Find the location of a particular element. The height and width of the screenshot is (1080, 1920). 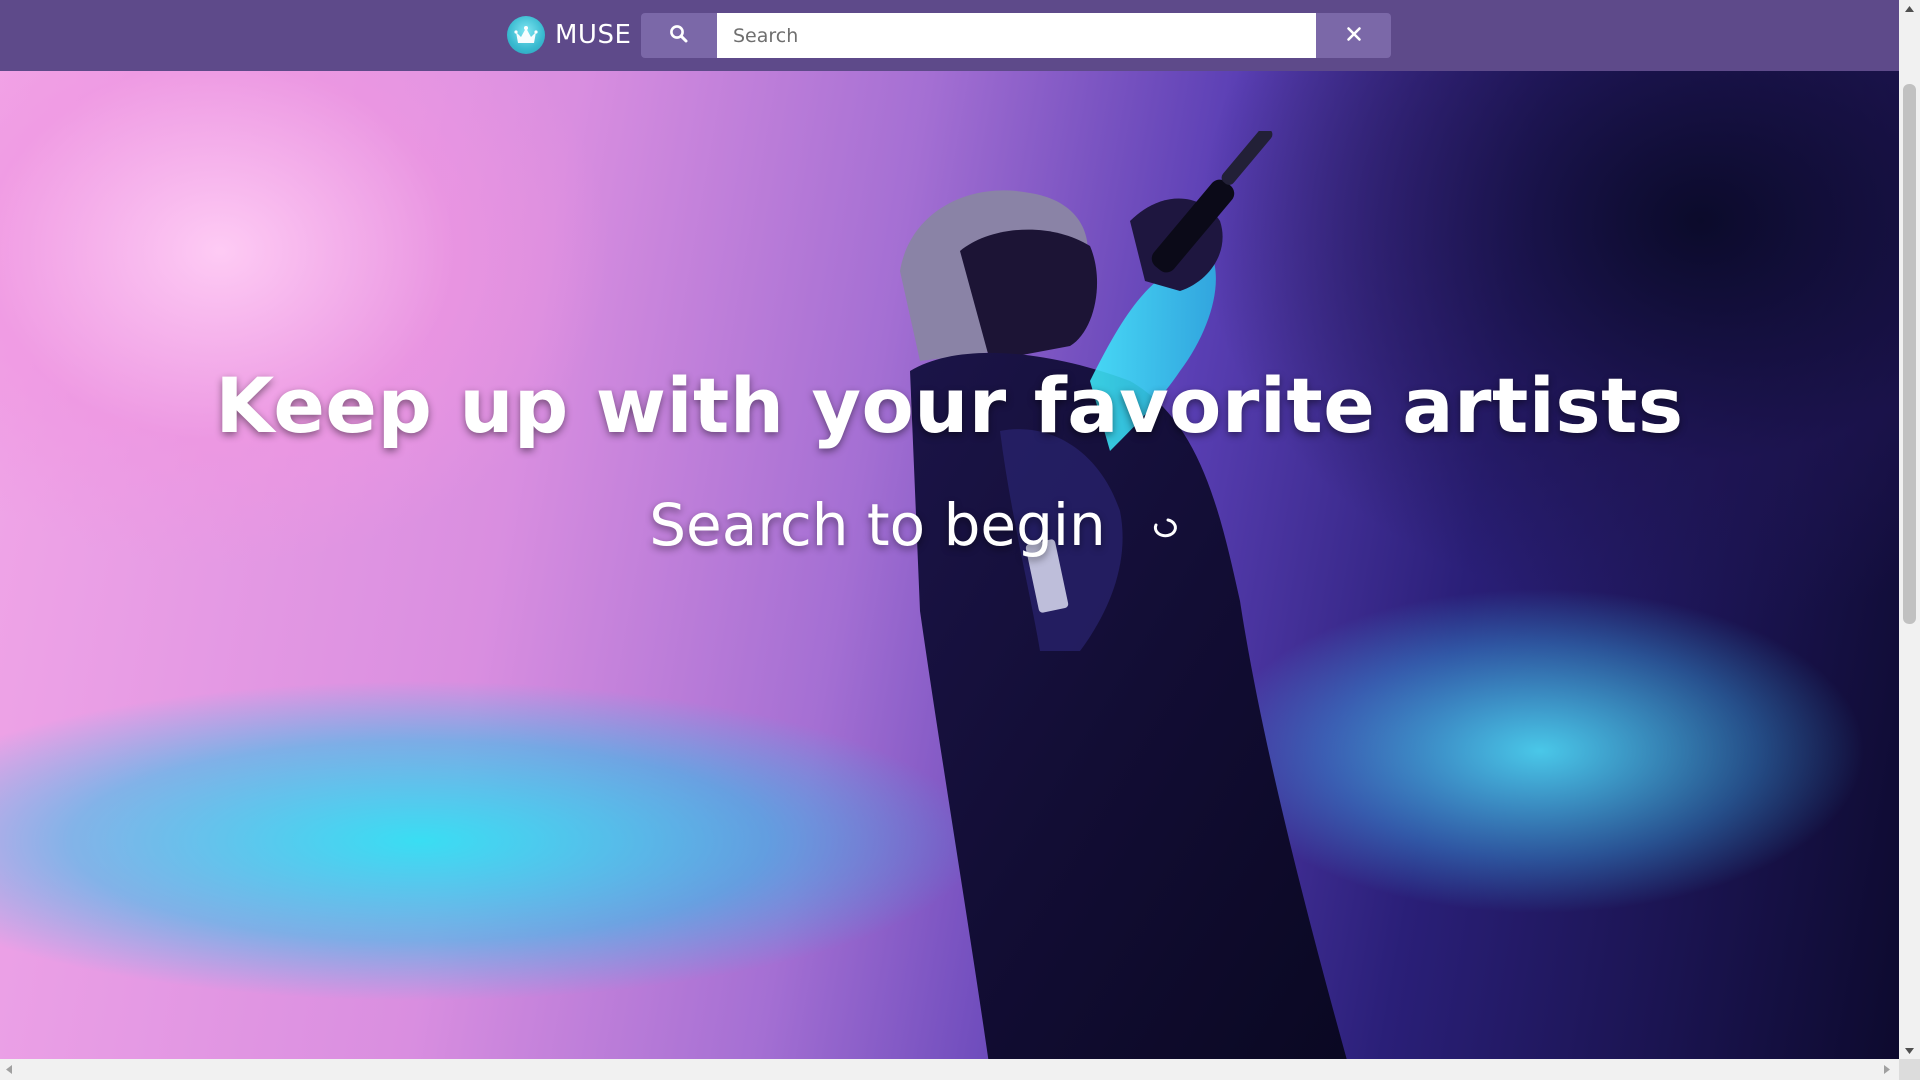

vertical-scrollbar is located at coordinates (1909, 529).